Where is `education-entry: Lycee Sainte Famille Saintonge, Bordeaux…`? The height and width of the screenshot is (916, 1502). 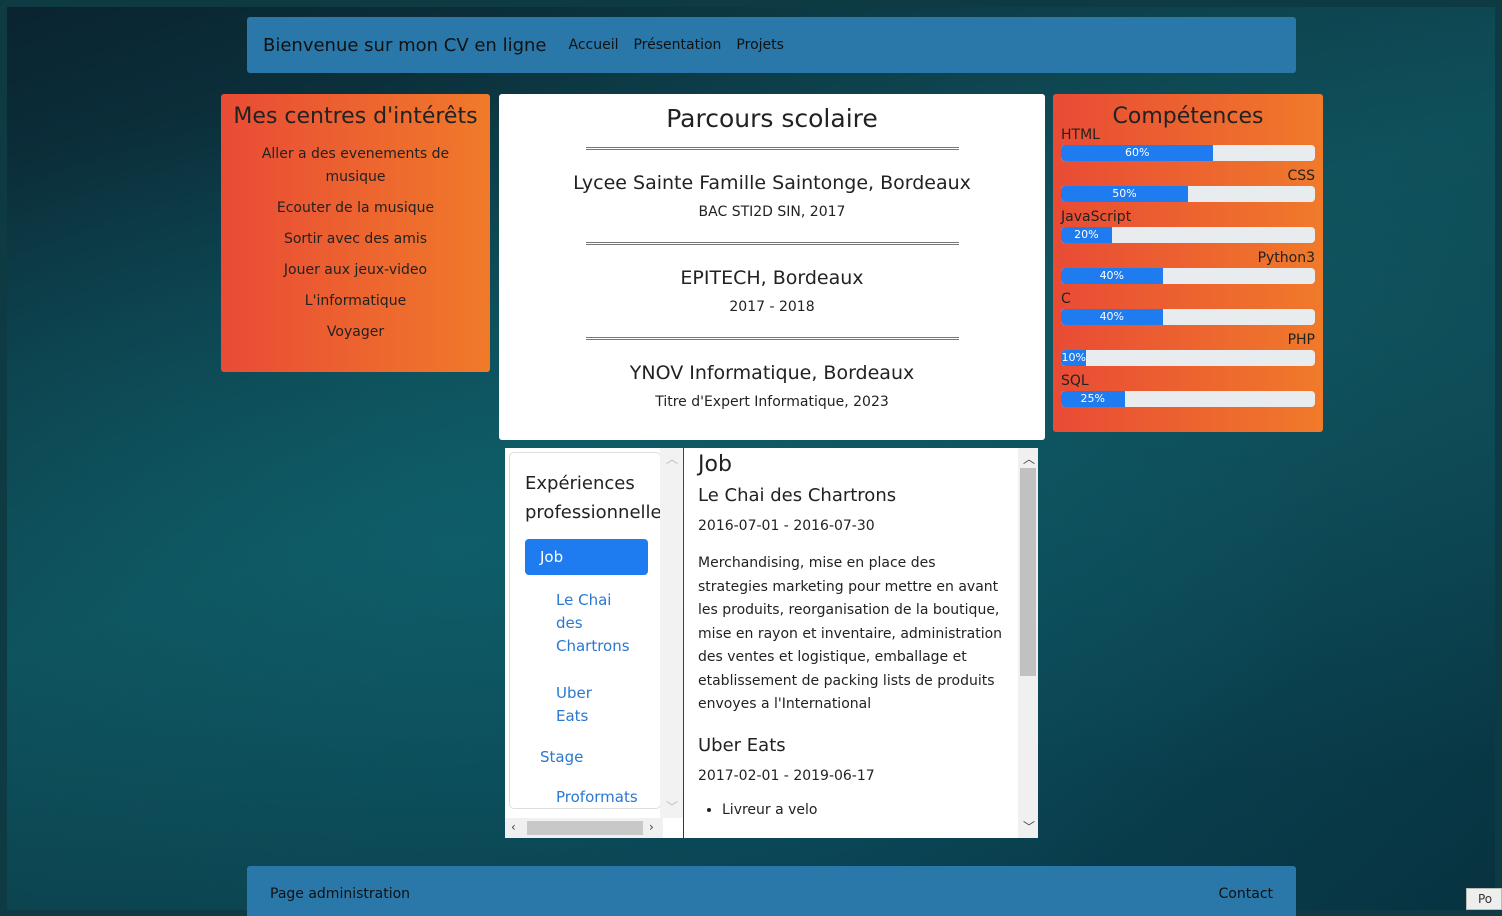 education-entry: Lycee Sainte Famille Saintonge, Bordeaux… is located at coordinates (772, 196).